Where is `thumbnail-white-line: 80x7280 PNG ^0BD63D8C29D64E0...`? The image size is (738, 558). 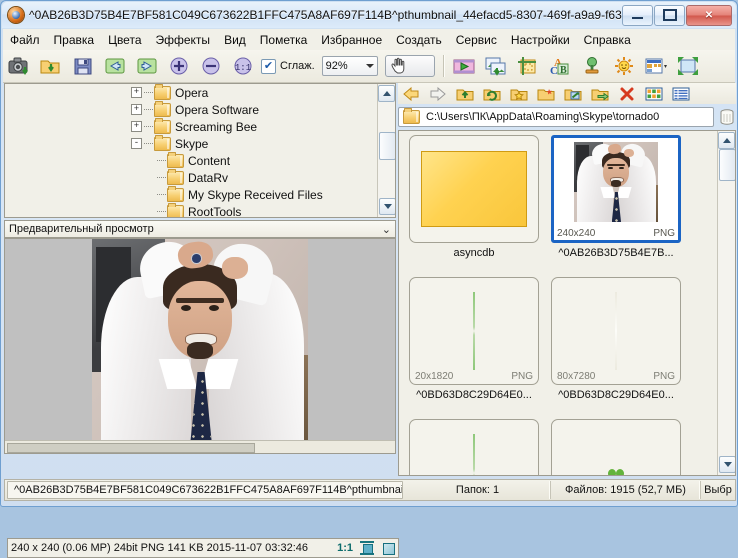 thumbnail-white-line: 80x7280 PNG ^0BD63D8C29D64E0... is located at coordinates (616, 347).